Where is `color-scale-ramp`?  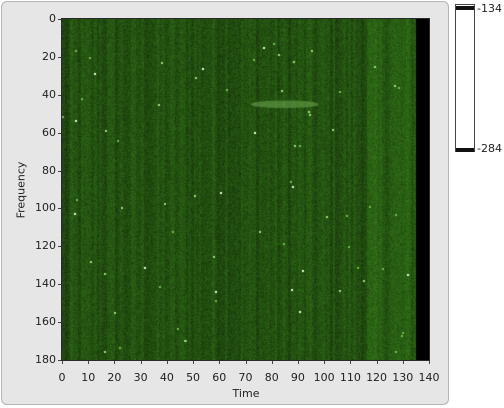
color-scale-ramp is located at coordinates (465, 78).